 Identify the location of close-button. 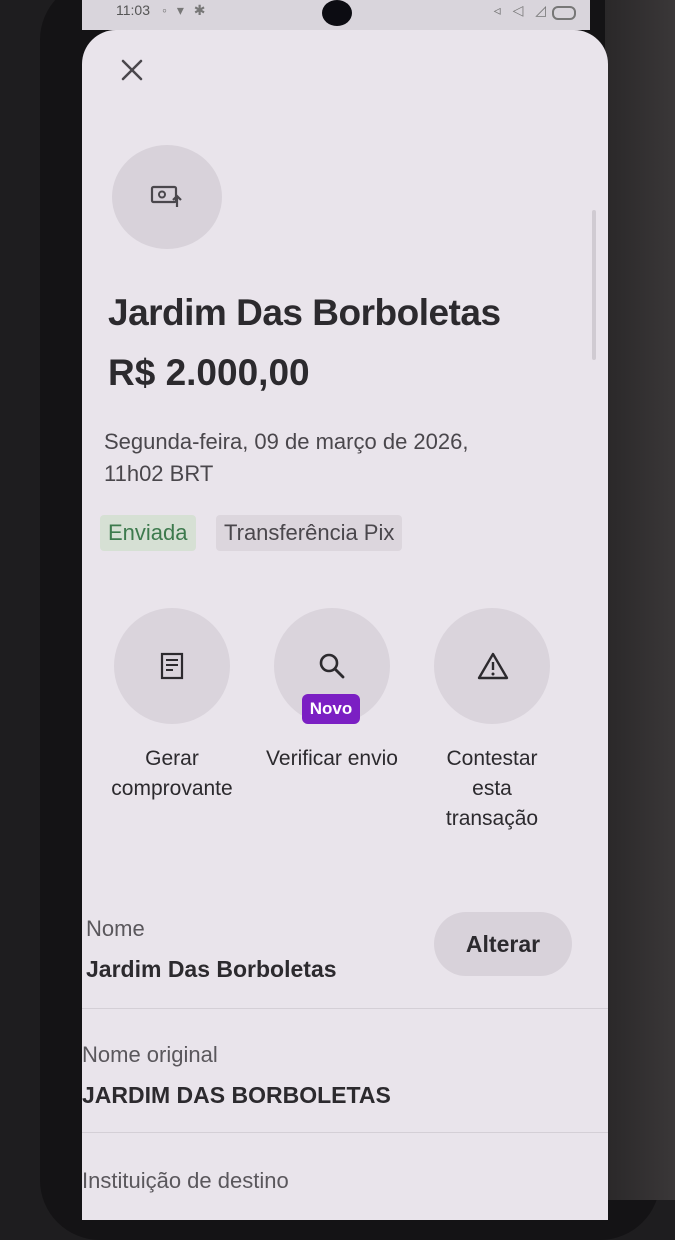
(132, 70).